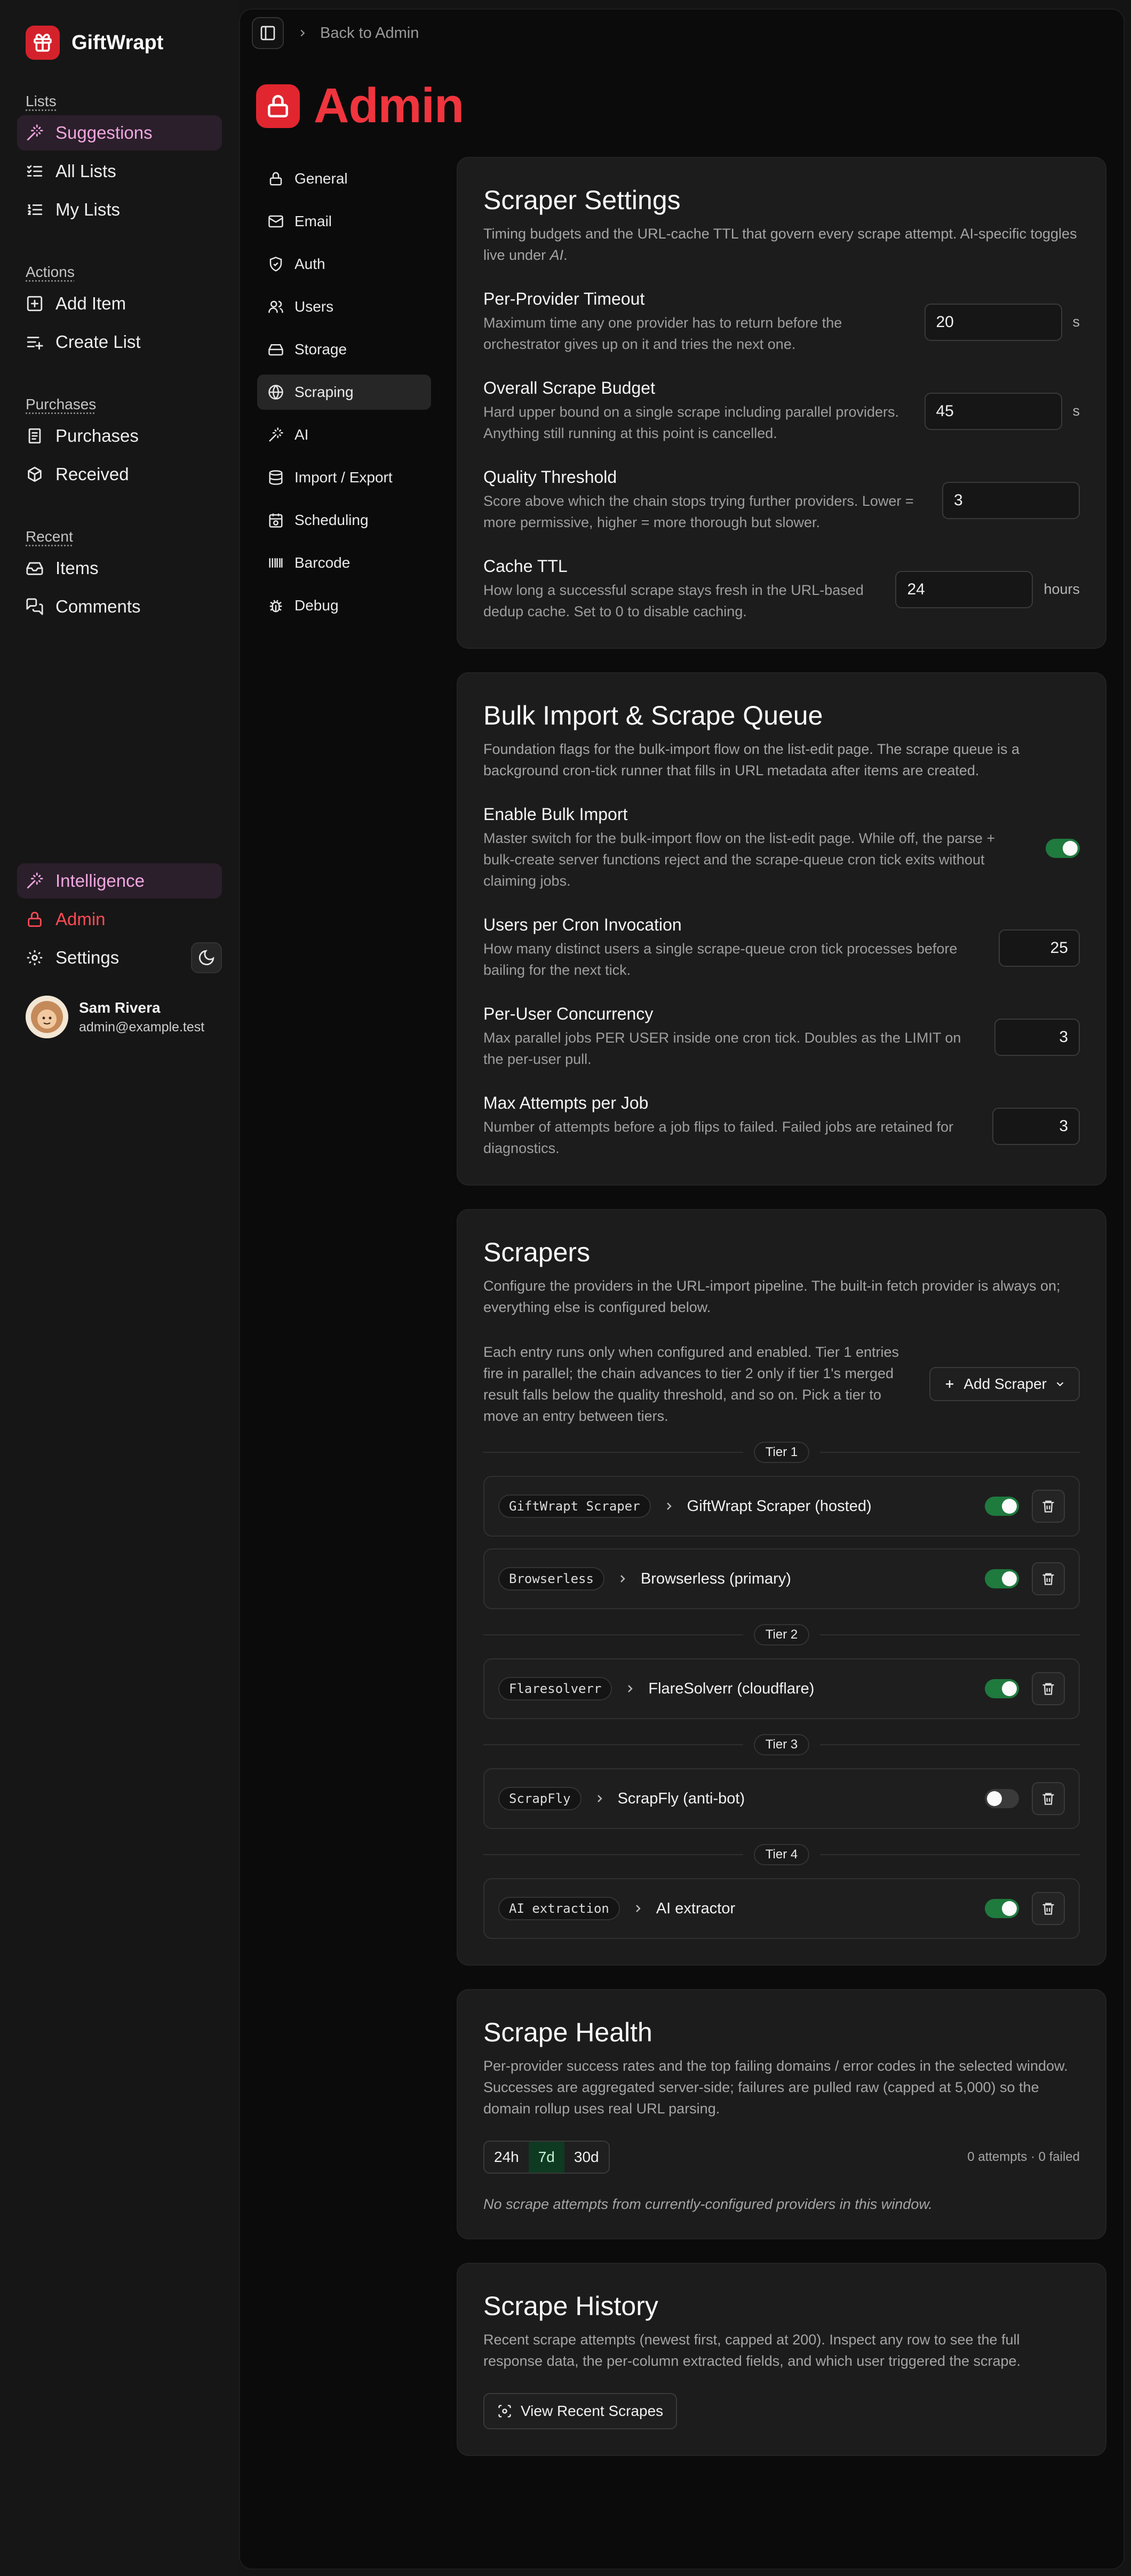 This screenshot has width=1131, height=2576. I want to click on admin-nav-scheduling: Scheduling, so click(344, 520).